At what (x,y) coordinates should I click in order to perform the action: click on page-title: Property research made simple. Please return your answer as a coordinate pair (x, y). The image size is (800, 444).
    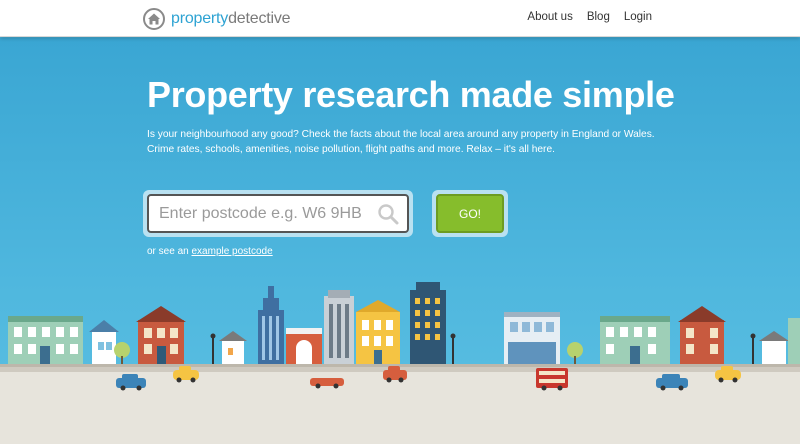
    Looking at the image, I should click on (411, 94).